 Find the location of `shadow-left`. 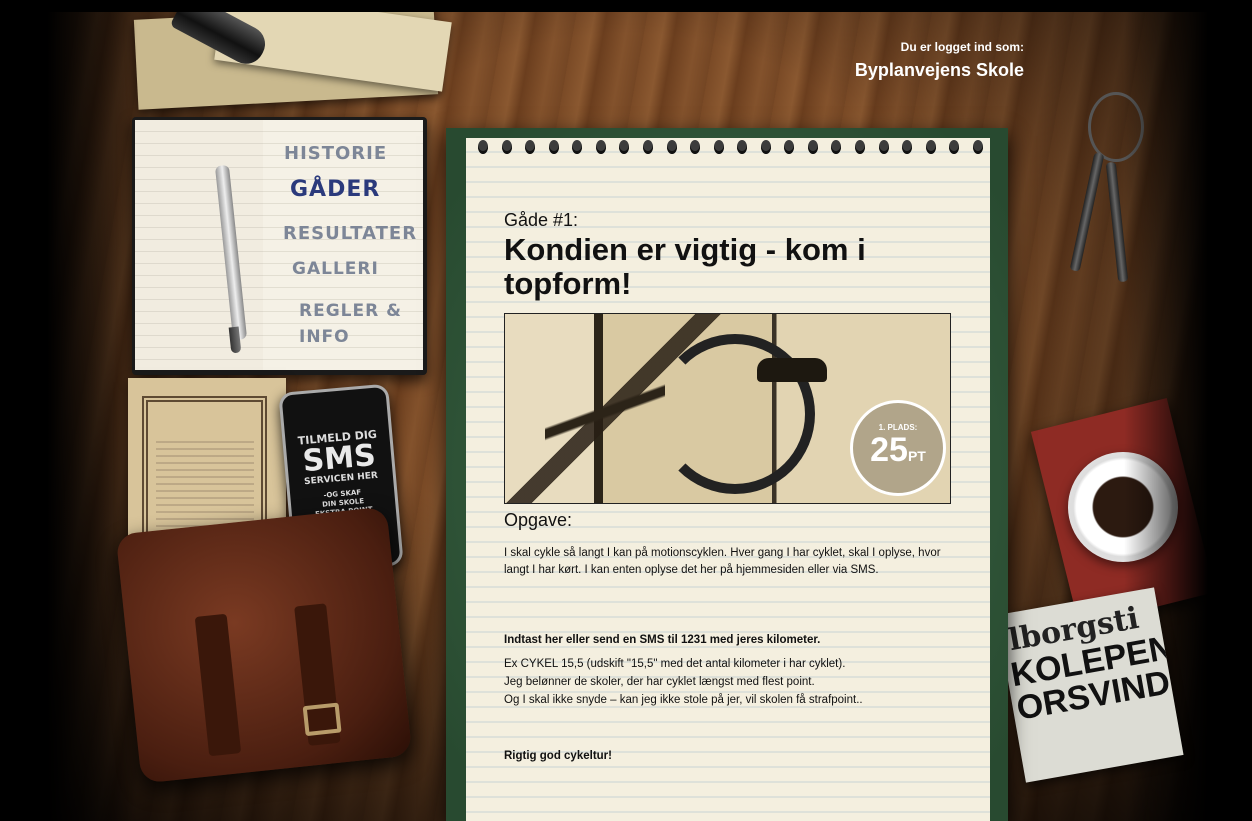

shadow-left is located at coordinates (73, 416).